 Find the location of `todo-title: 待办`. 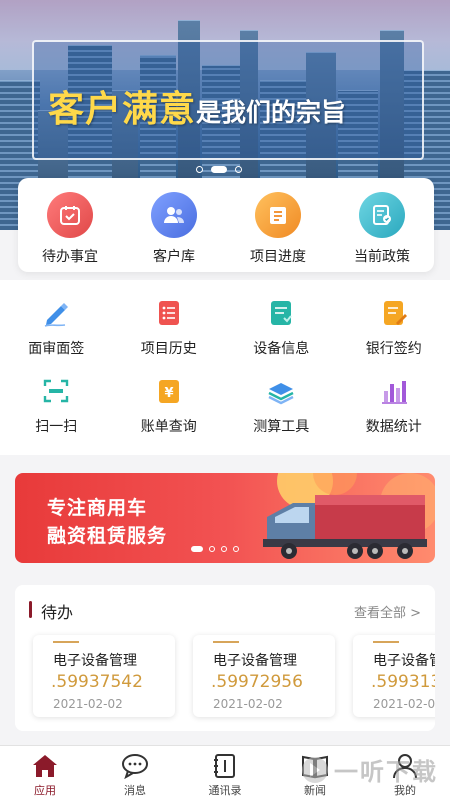

todo-title: 待办 is located at coordinates (57, 612).